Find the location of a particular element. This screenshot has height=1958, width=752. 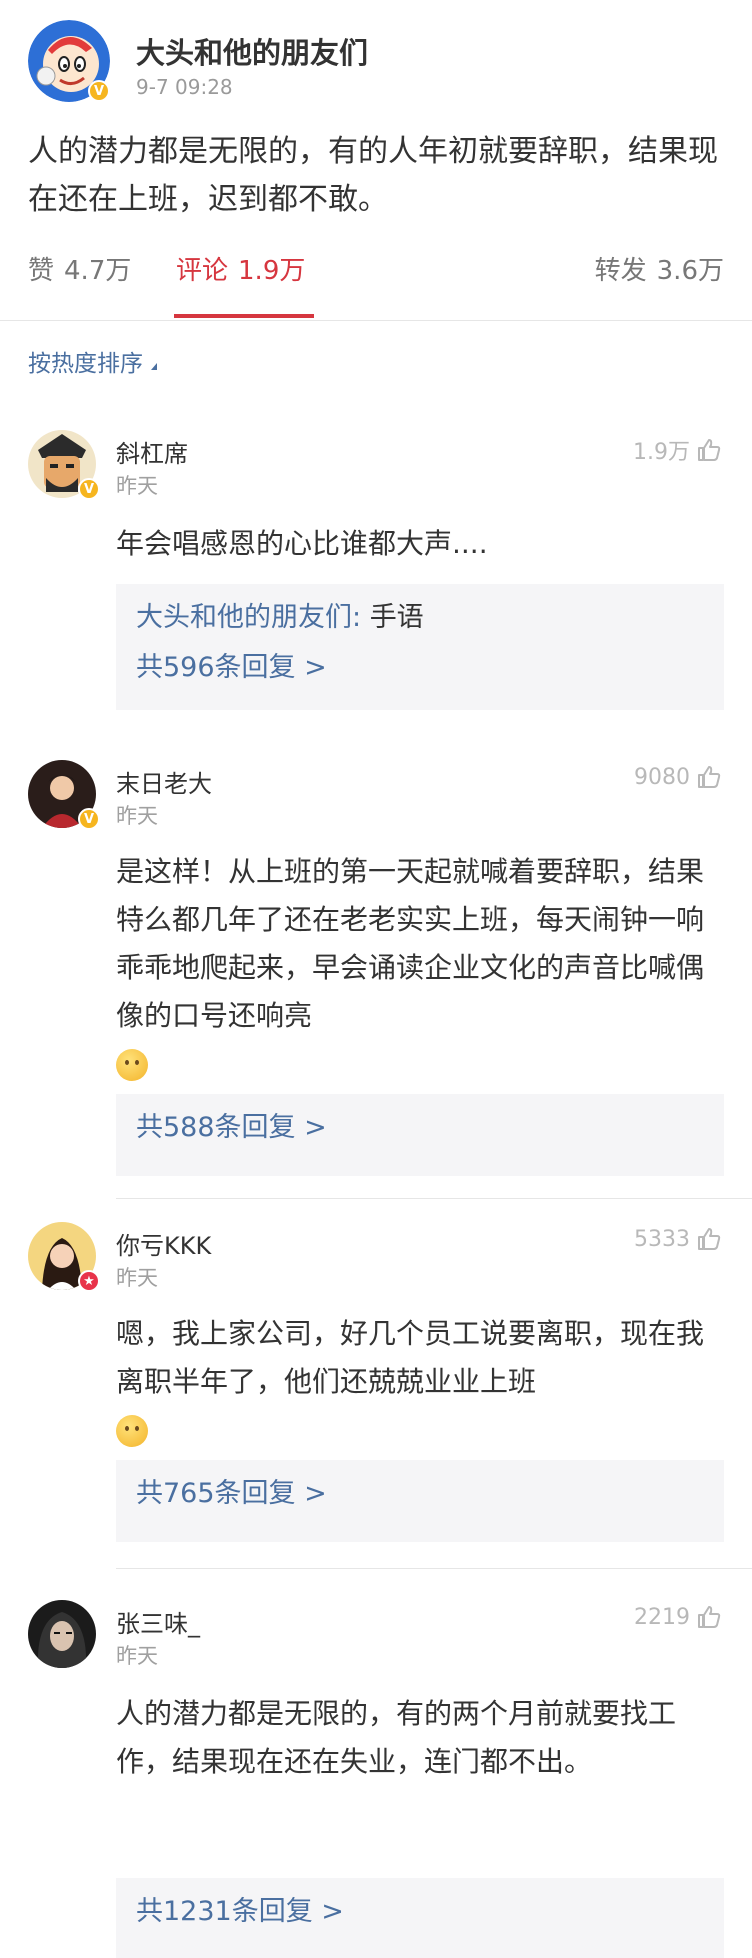

likes-stat: 赞 4.7万 is located at coordinates (79, 268).